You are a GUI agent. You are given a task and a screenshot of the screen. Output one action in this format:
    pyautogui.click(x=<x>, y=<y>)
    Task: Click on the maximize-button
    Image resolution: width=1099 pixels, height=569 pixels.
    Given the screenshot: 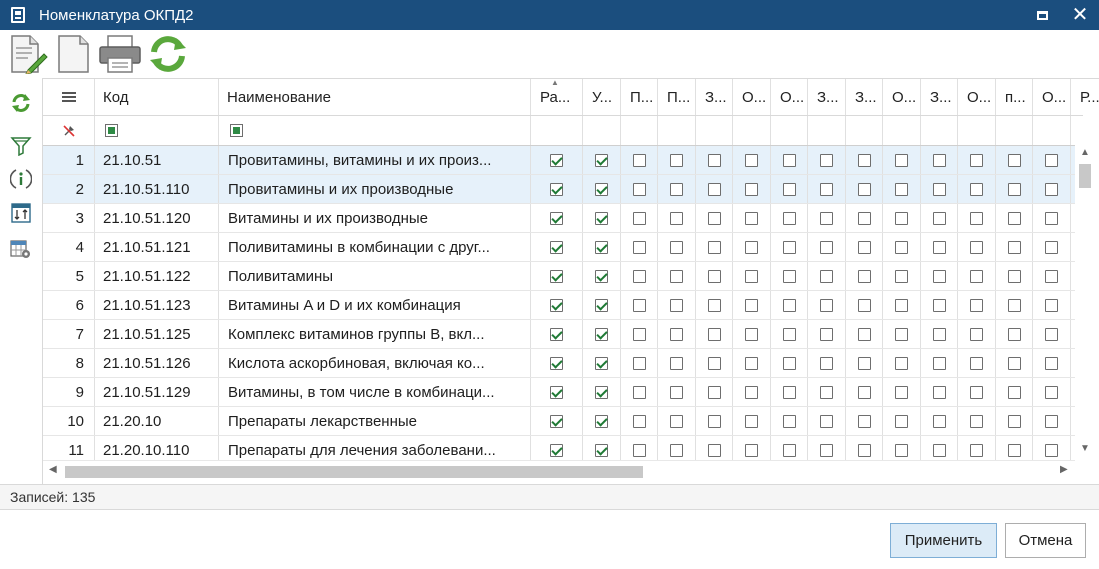 What is the action you would take?
    pyautogui.click(x=1042, y=15)
    